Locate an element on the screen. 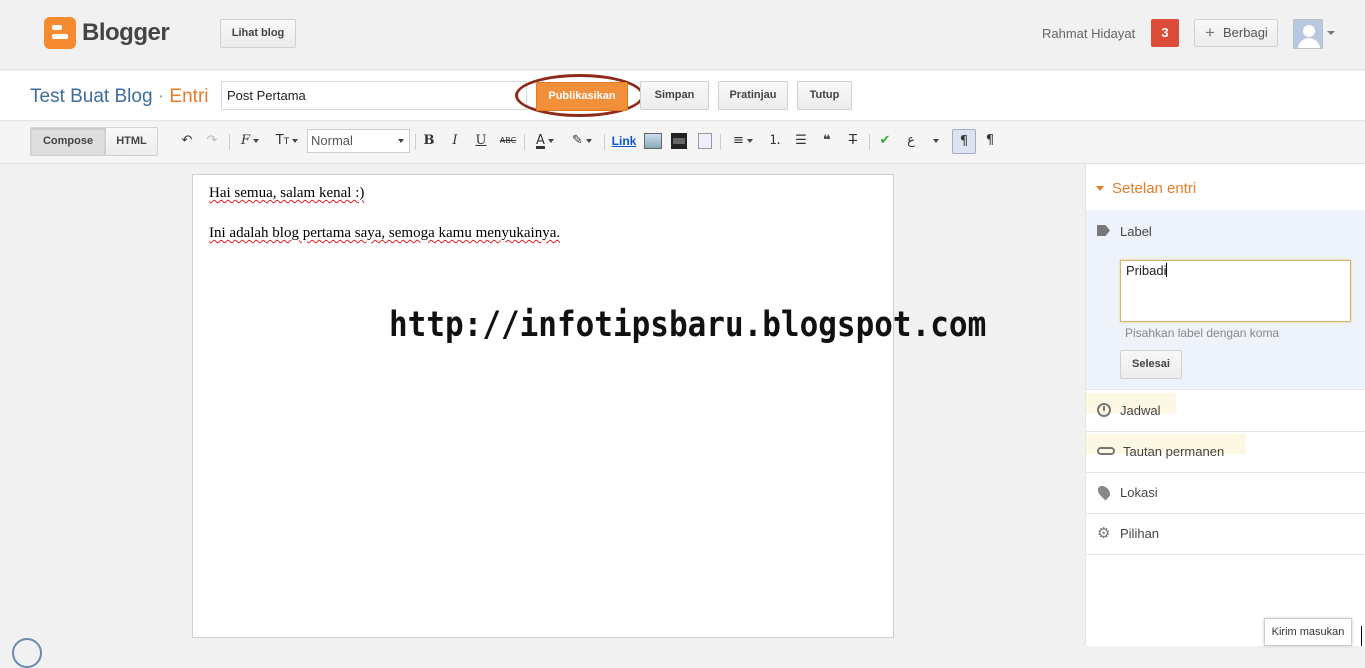 Image resolution: width=1365 pixels, height=668 pixels. paragraph-text: Hai semua, salam kenal :) is located at coordinates (287, 193).